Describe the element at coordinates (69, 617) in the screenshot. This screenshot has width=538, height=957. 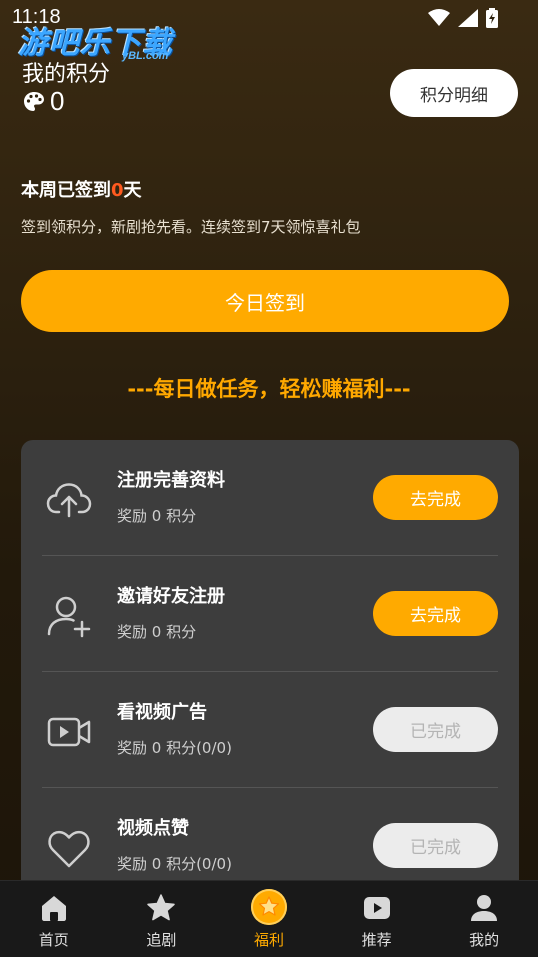
I see `add-user-icon` at that location.